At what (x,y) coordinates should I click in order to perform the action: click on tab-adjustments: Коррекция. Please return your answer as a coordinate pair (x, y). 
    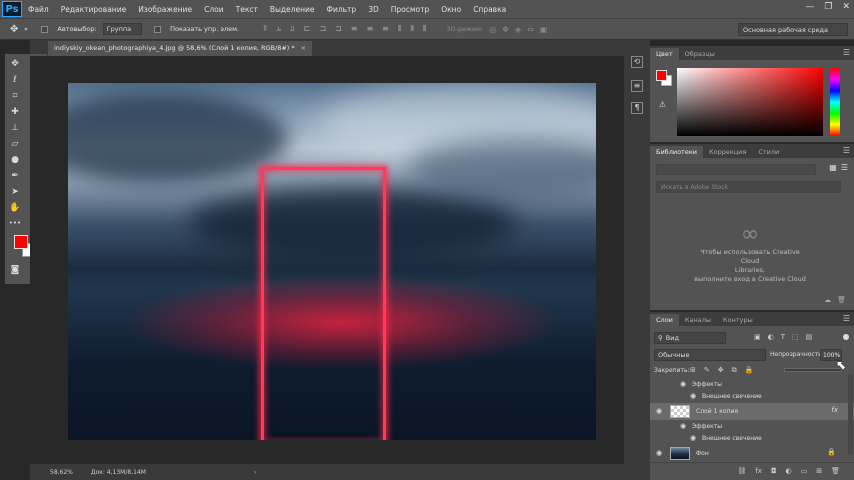
    Looking at the image, I should click on (727, 152).